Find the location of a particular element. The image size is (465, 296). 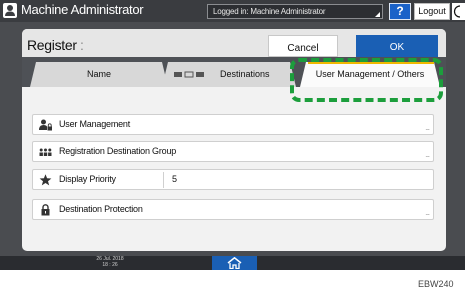

row-label: Destination Protection is located at coordinates (101, 209).